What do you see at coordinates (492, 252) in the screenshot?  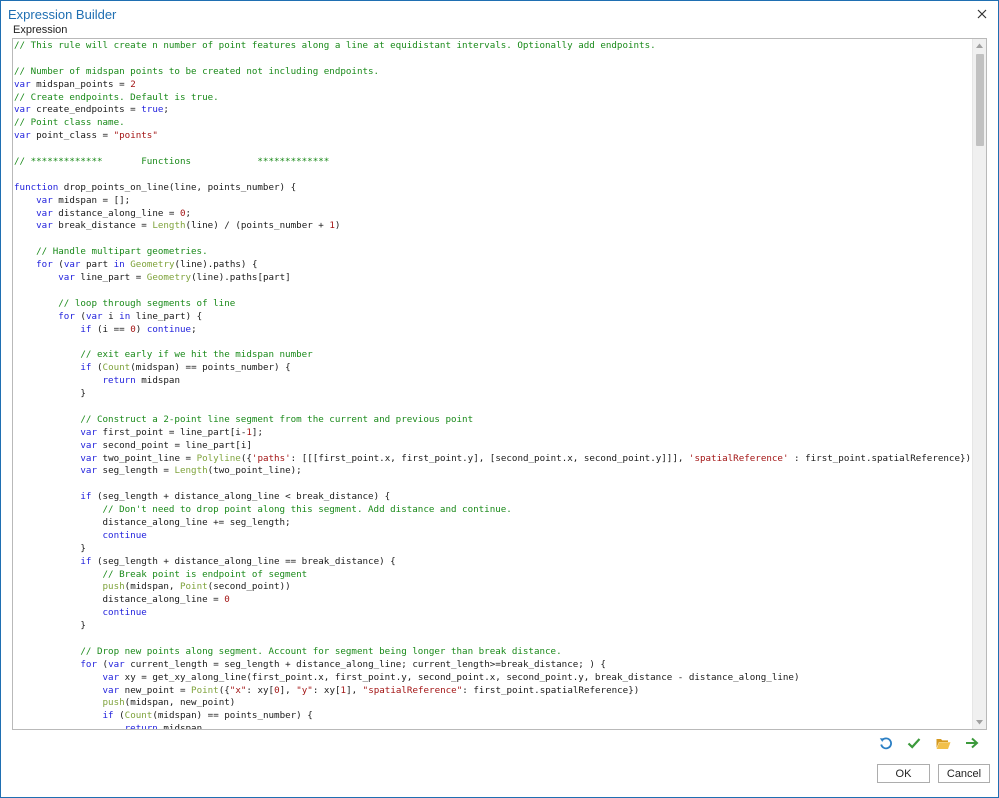 I see `code-line: // Handle multipart geometries.` at bounding box center [492, 252].